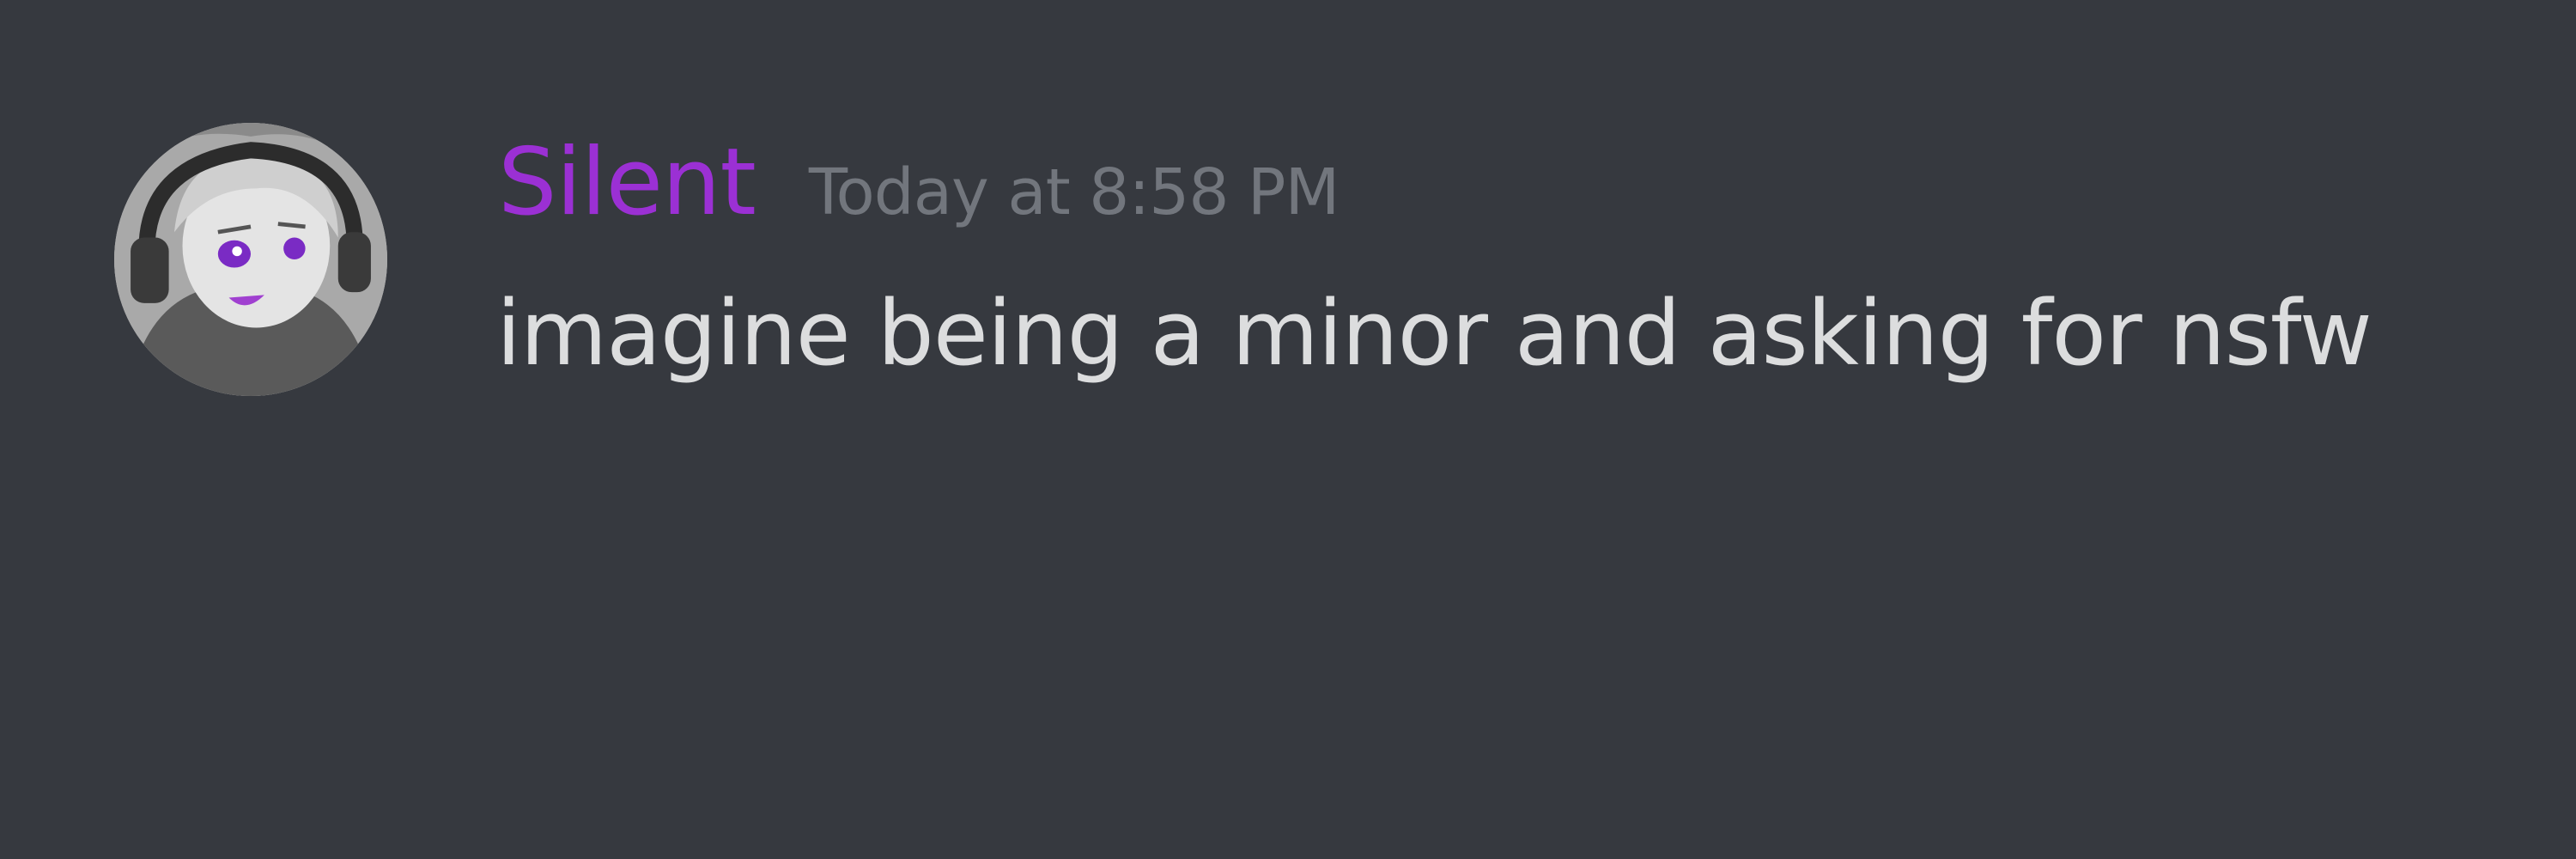 The image size is (2576, 859). I want to click on username: Silent, so click(627, 183).